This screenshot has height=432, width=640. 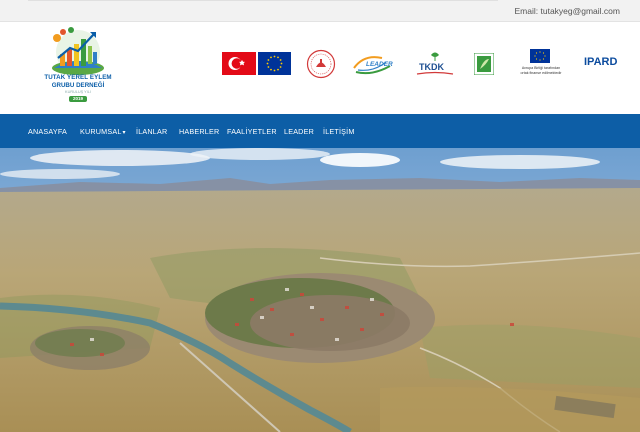 I want to click on ministry-seal-icon, so click(x=321, y=64).